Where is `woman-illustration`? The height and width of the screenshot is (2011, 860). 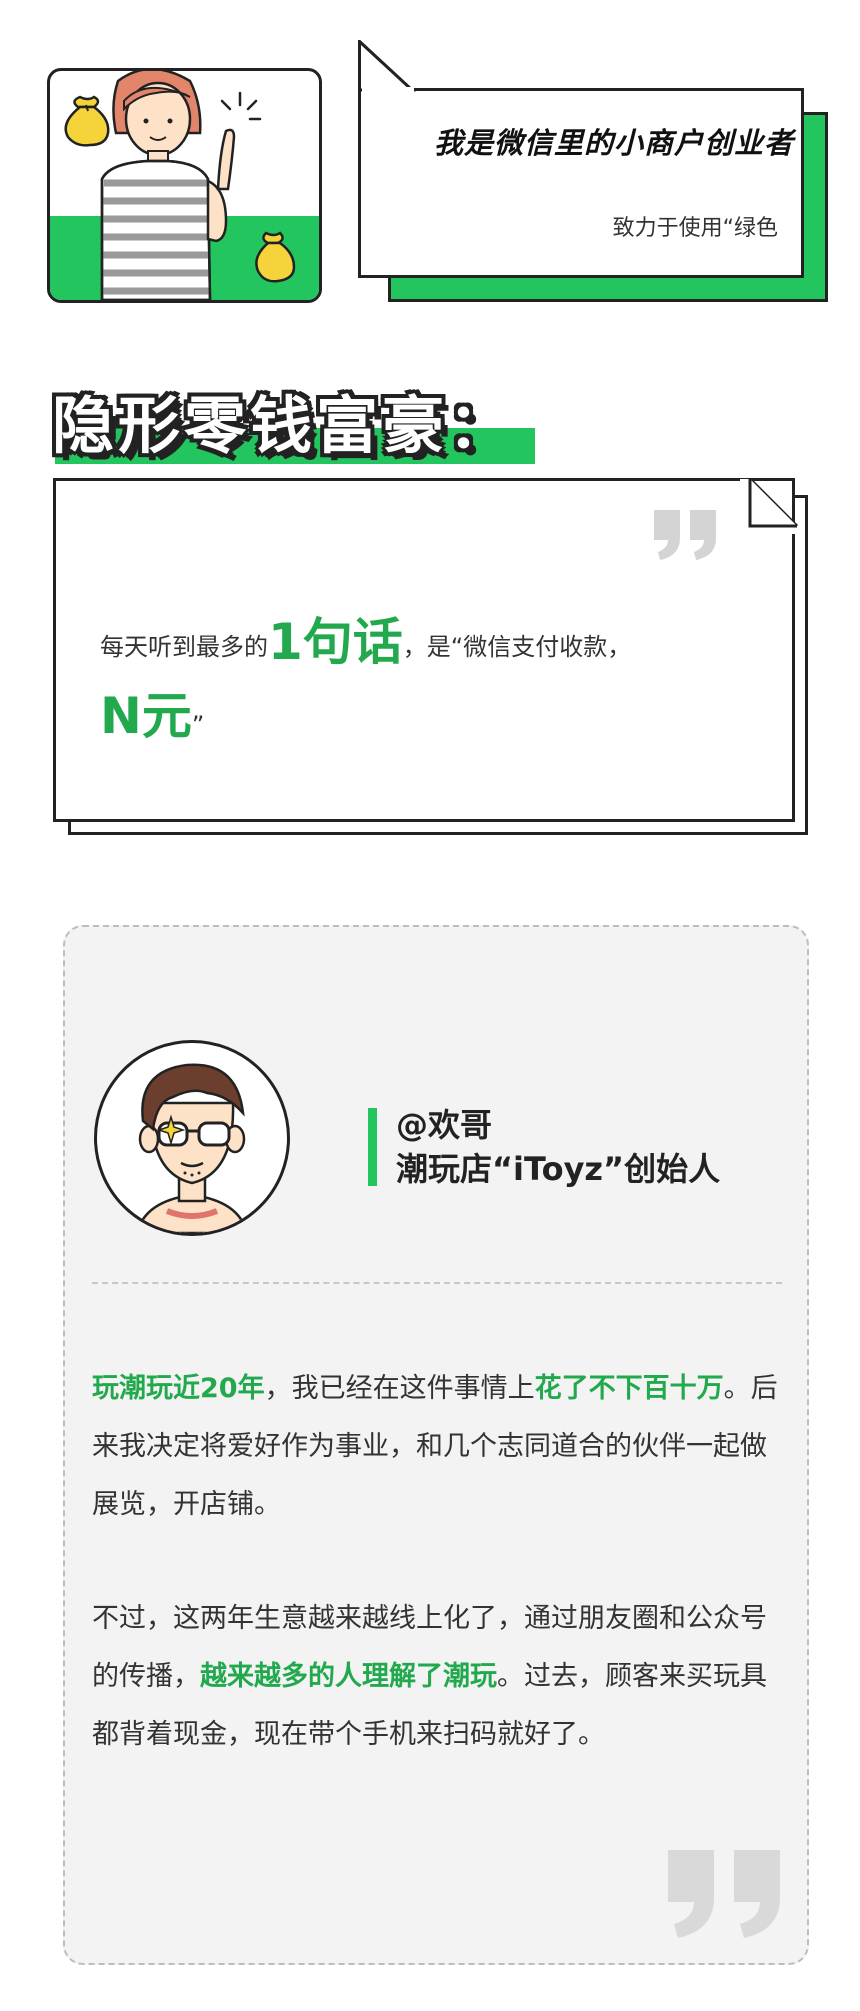
woman-illustration is located at coordinates (184, 185).